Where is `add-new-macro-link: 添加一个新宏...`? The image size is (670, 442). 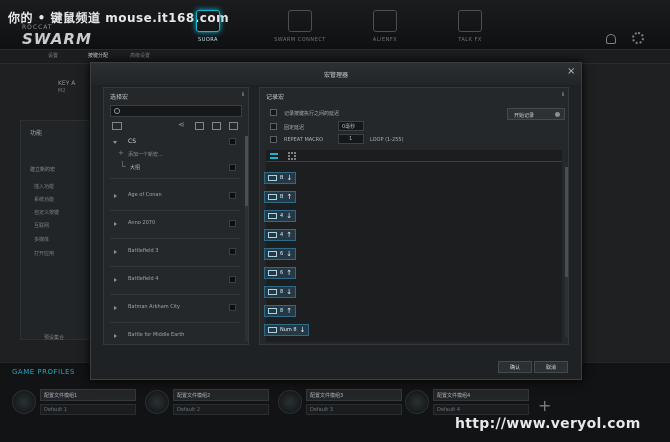
add-new-macro-link: 添加一个新宏... is located at coordinates (145, 154).